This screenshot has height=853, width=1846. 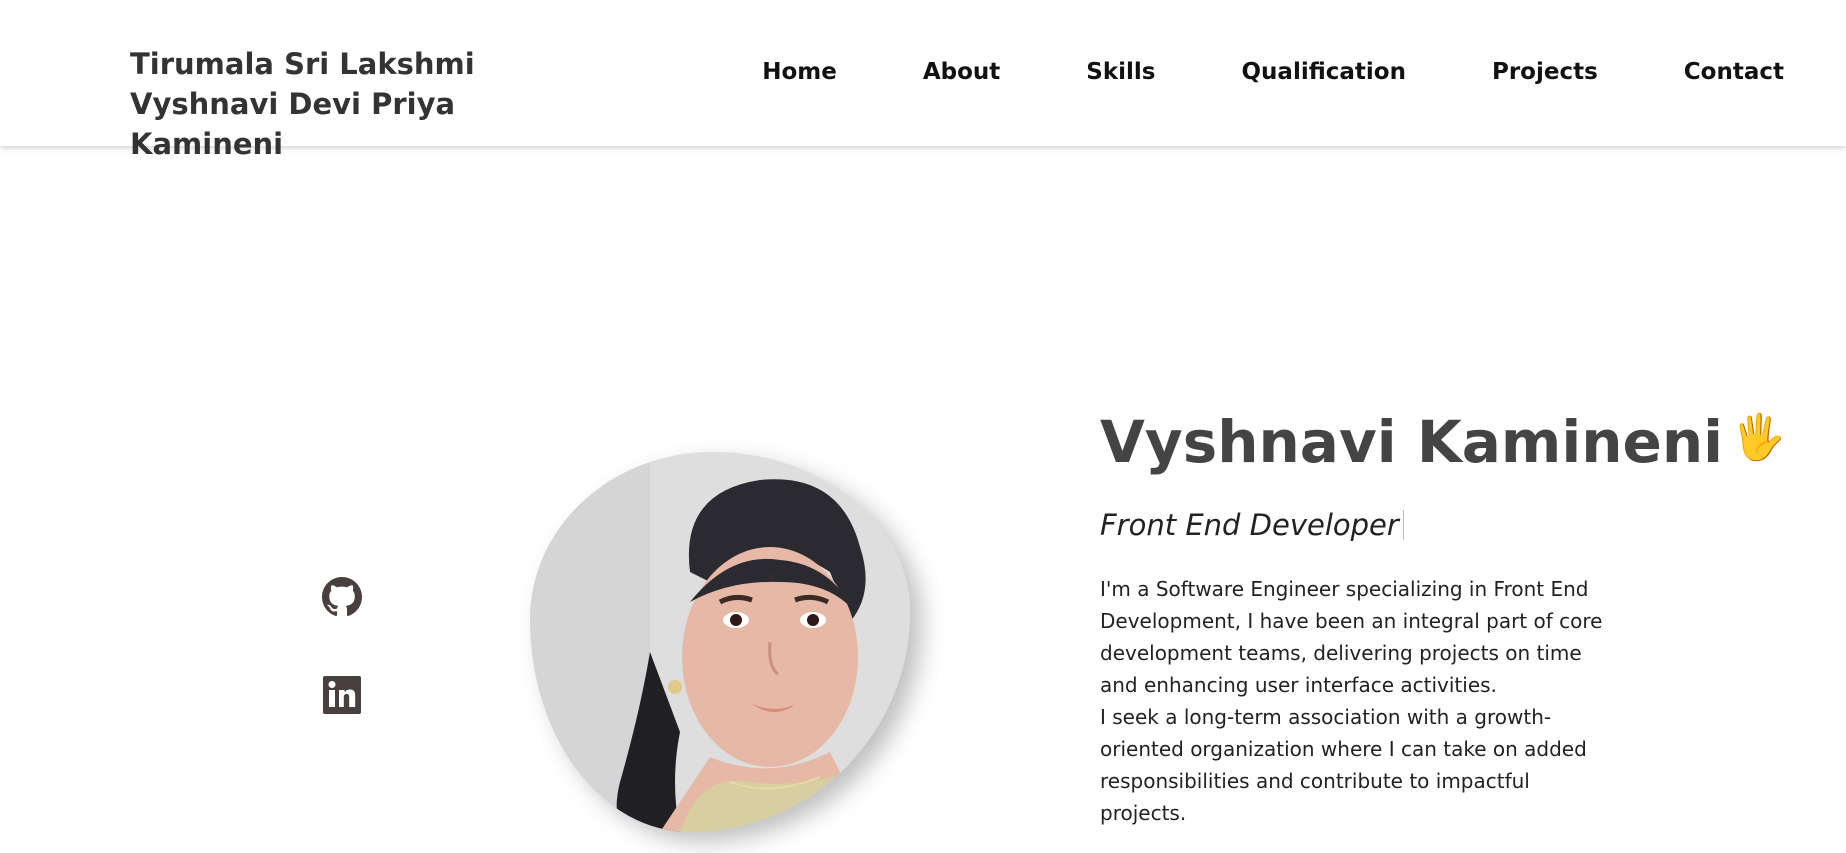 What do you see at coordinates (1758, 437) in the screenshot?
I see `waving-hand-icon: 🖐` at bounding box center [1758, 437].